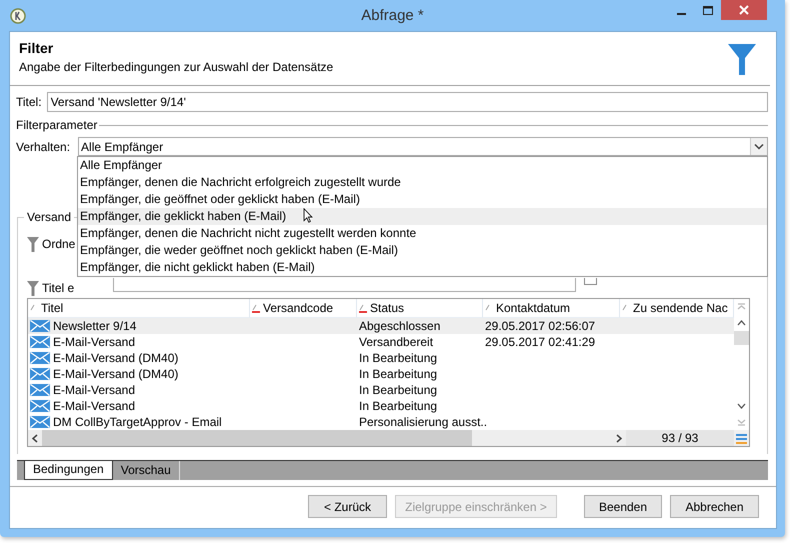 This screenshot has width=793, height=545. I want to click on chevron-down-icon, so click(758, 146).